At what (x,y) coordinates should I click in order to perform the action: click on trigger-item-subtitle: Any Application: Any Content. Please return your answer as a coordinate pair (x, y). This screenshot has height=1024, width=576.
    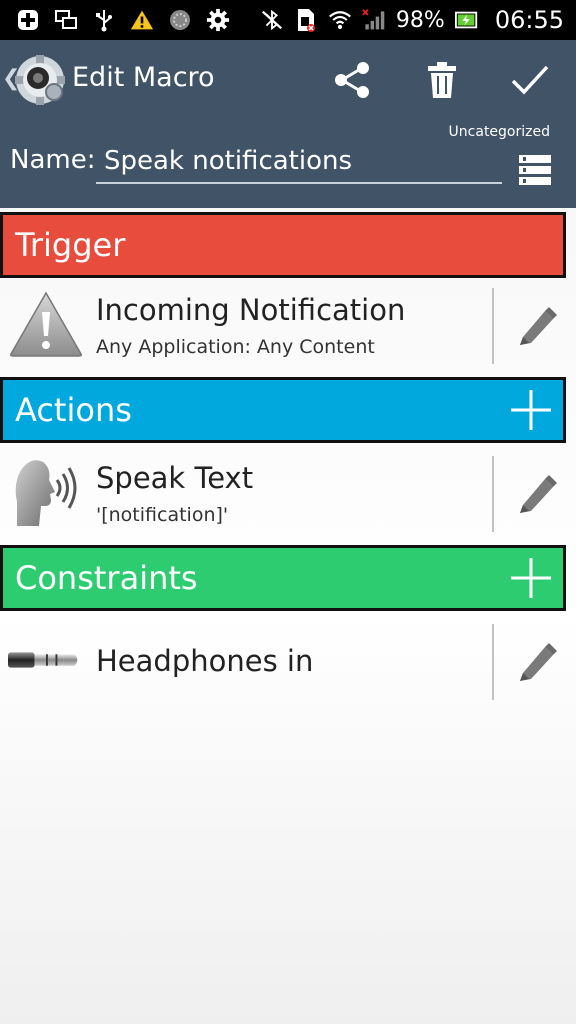
    Looking at the image, I should click on (235, 347).